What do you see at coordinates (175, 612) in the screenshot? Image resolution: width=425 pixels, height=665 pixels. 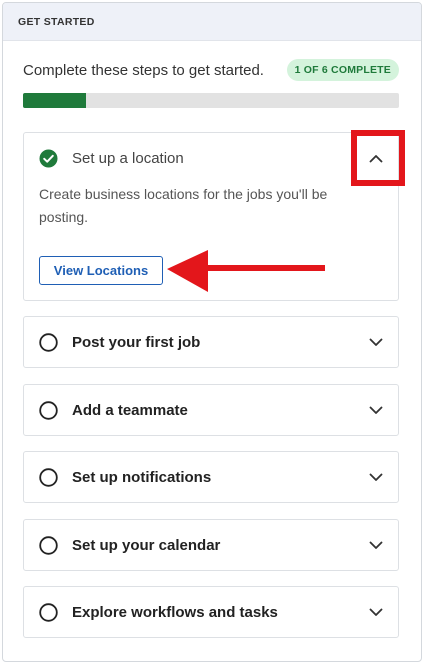 I see `step-title: Explore workflows and tasks` at bounding box center [175, 612].